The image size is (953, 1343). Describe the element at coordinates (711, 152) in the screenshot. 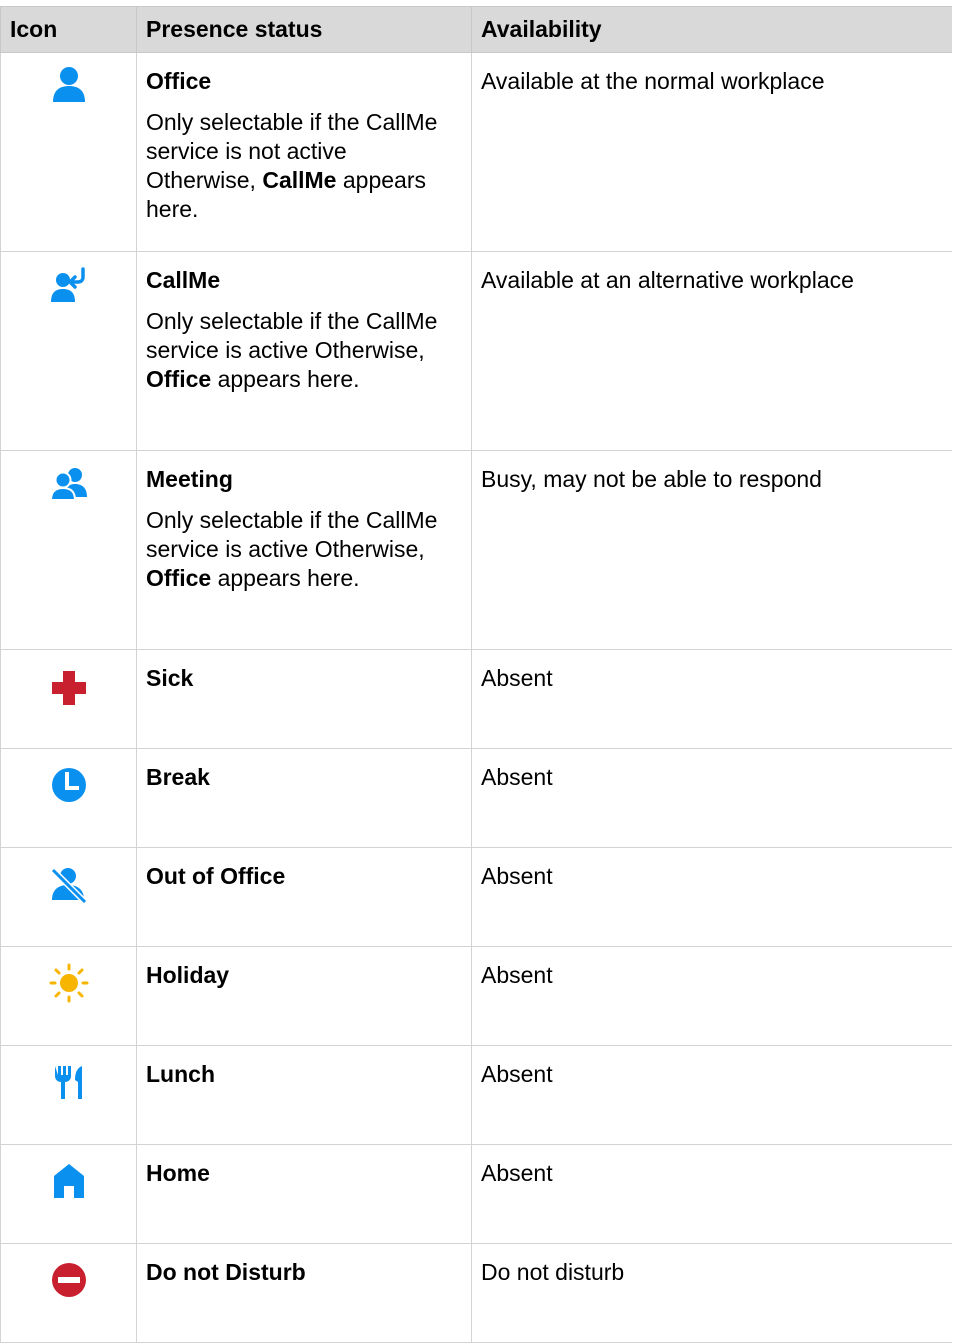

I see `availability-cell: Available at the normal workplace` at that location.